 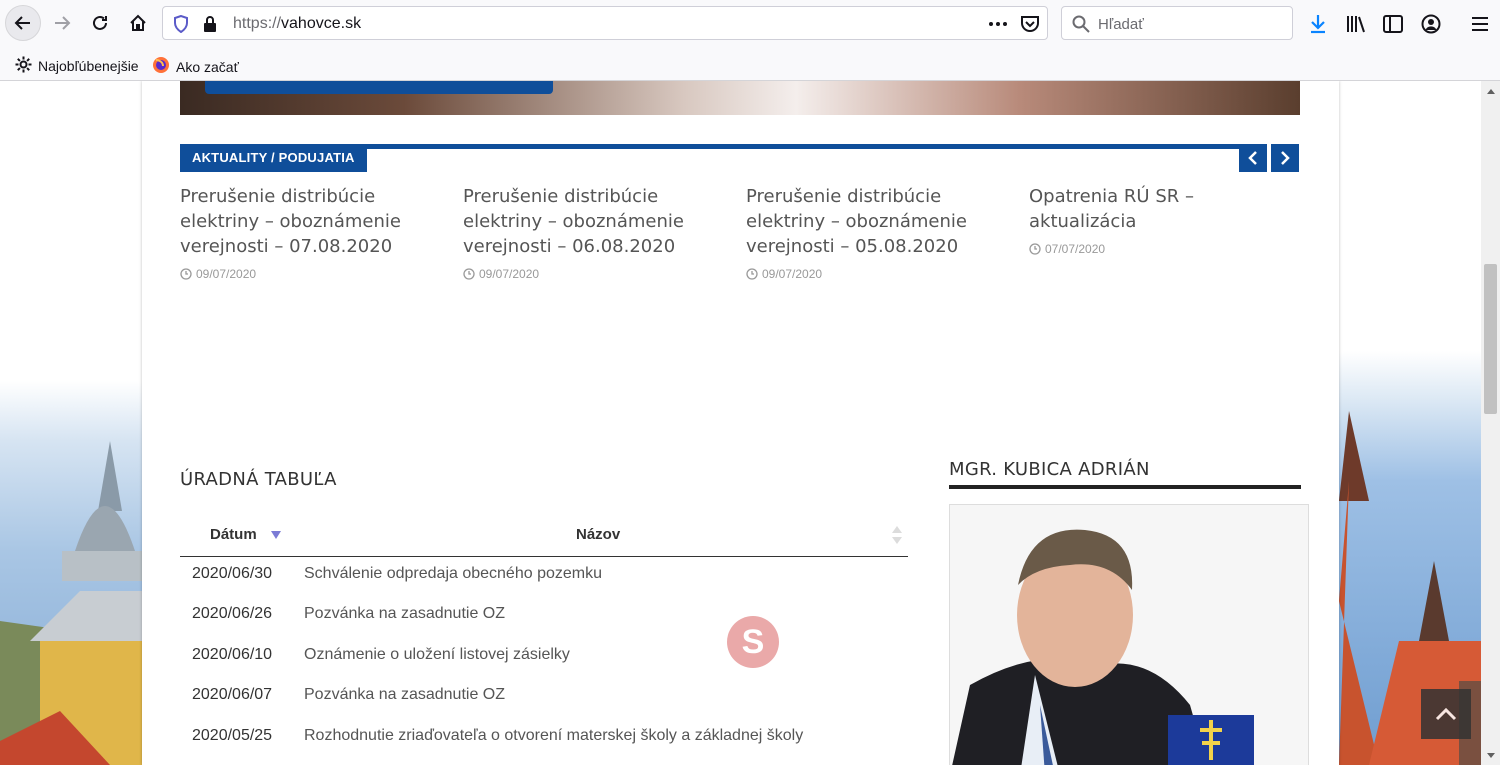 I want to click on bookmarks-bar: Najobľúbenejšie Ako začať, so click(x=750, y=65).